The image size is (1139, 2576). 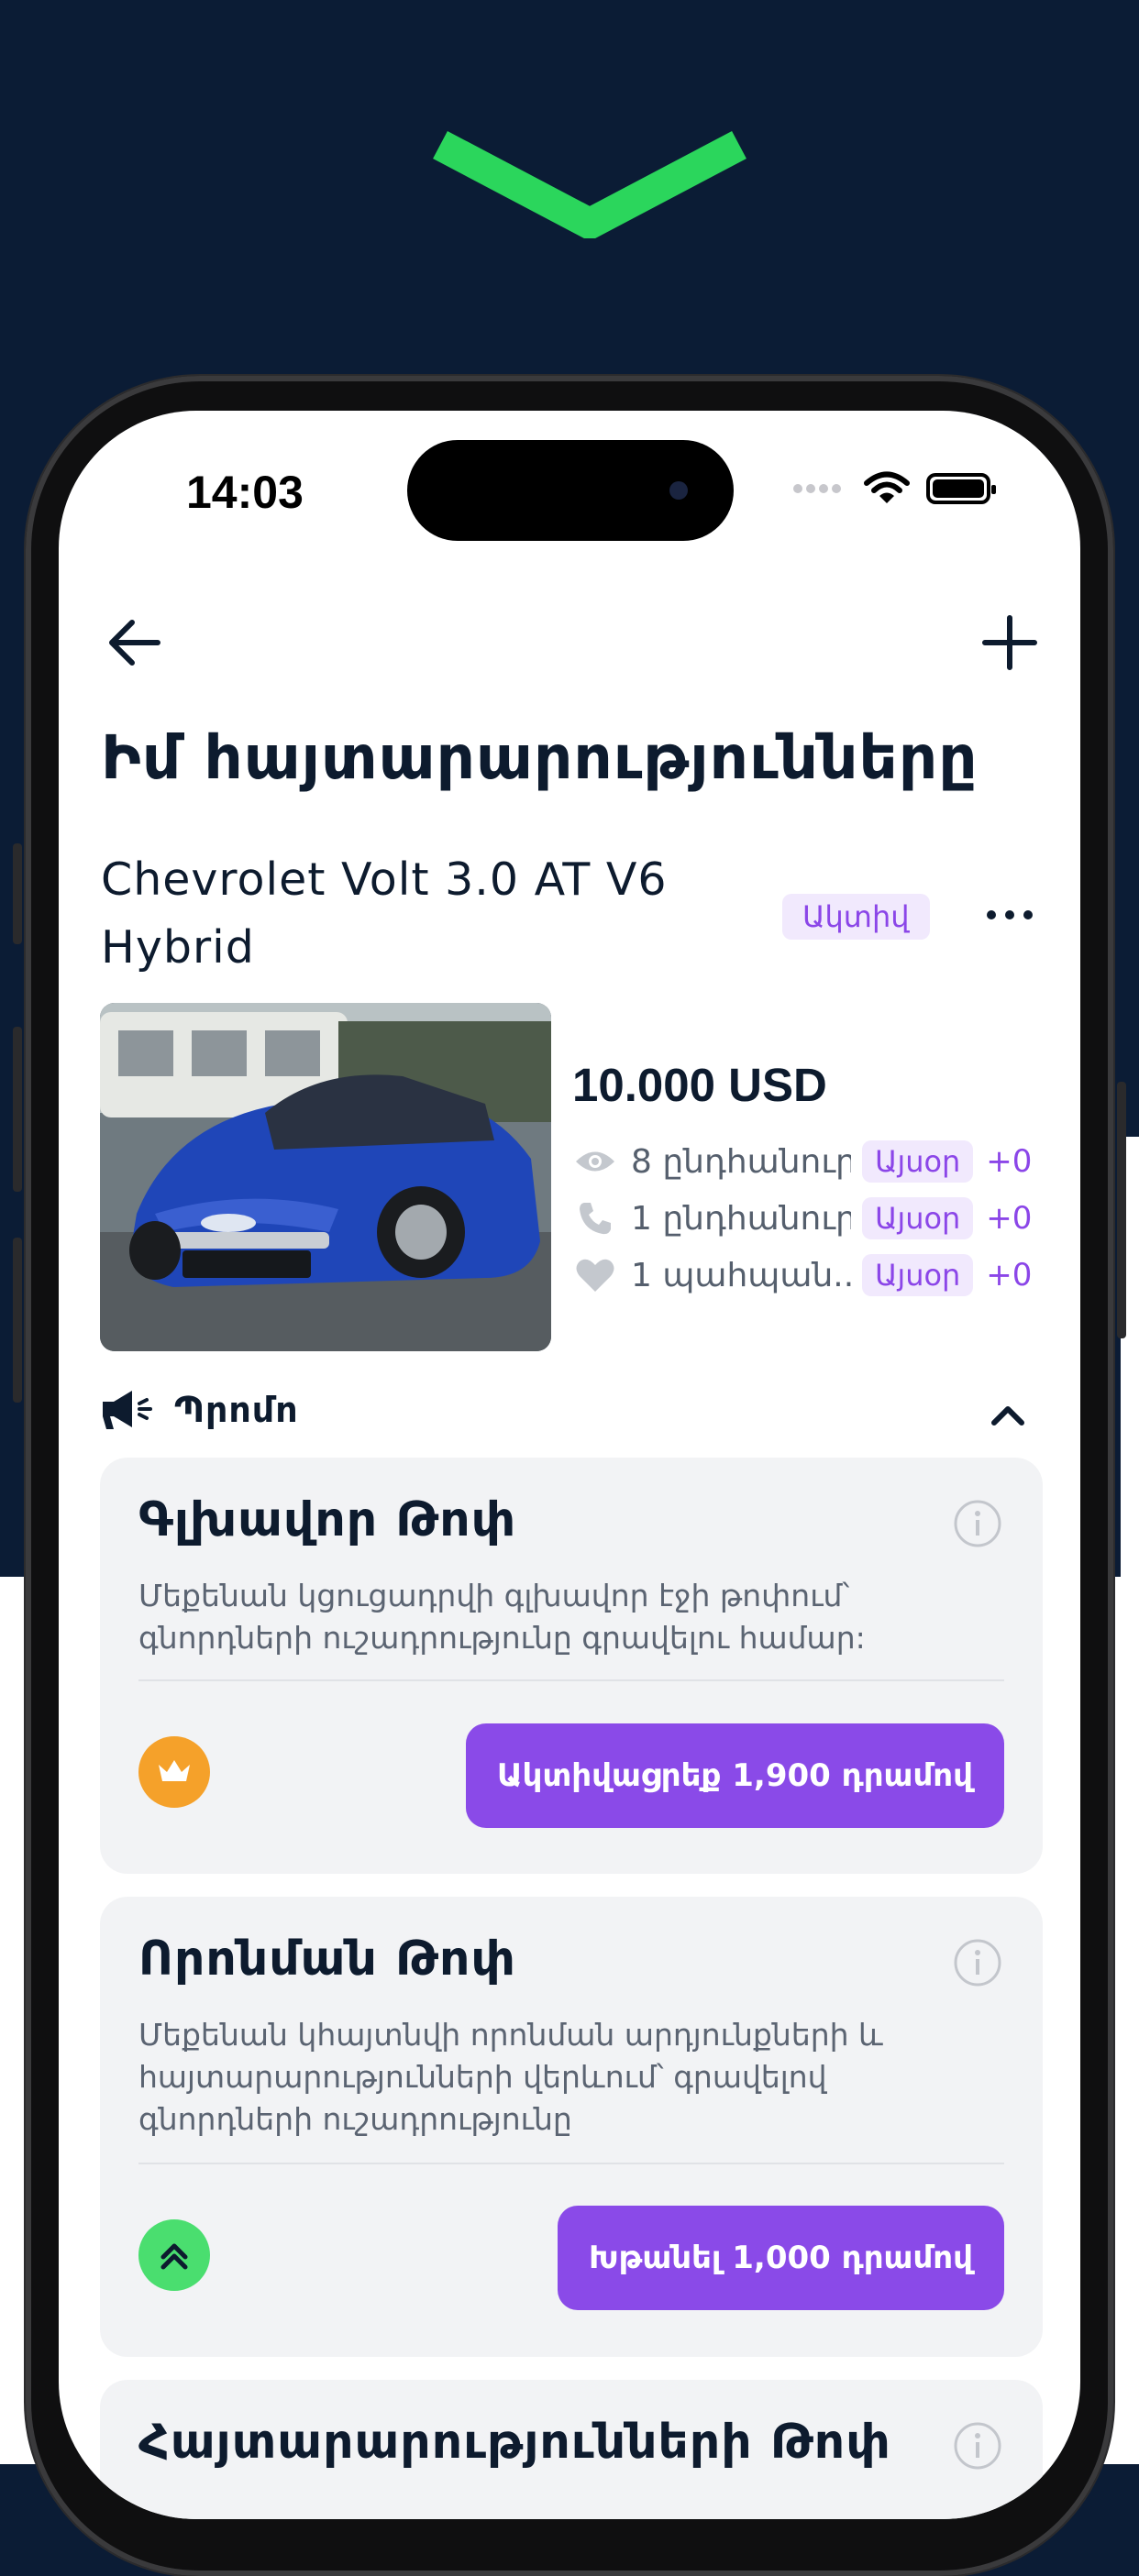 I want to click on battery-icon, so click(x=961, y=488).